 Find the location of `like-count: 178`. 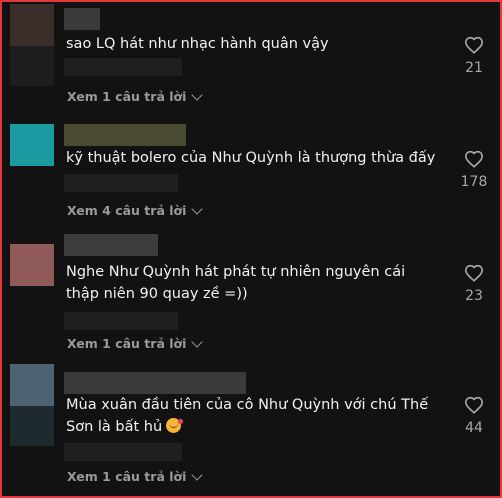

like-count: 178 is located at coordinates (474, 182).